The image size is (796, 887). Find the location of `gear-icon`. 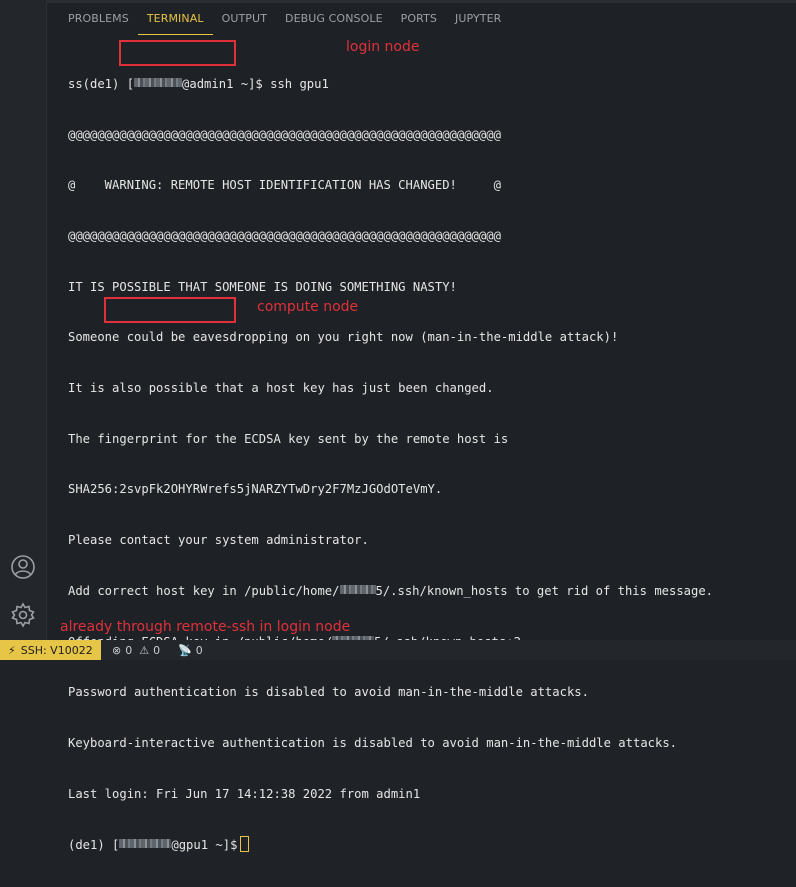

gear-icon is located at coordinates (23, 615).